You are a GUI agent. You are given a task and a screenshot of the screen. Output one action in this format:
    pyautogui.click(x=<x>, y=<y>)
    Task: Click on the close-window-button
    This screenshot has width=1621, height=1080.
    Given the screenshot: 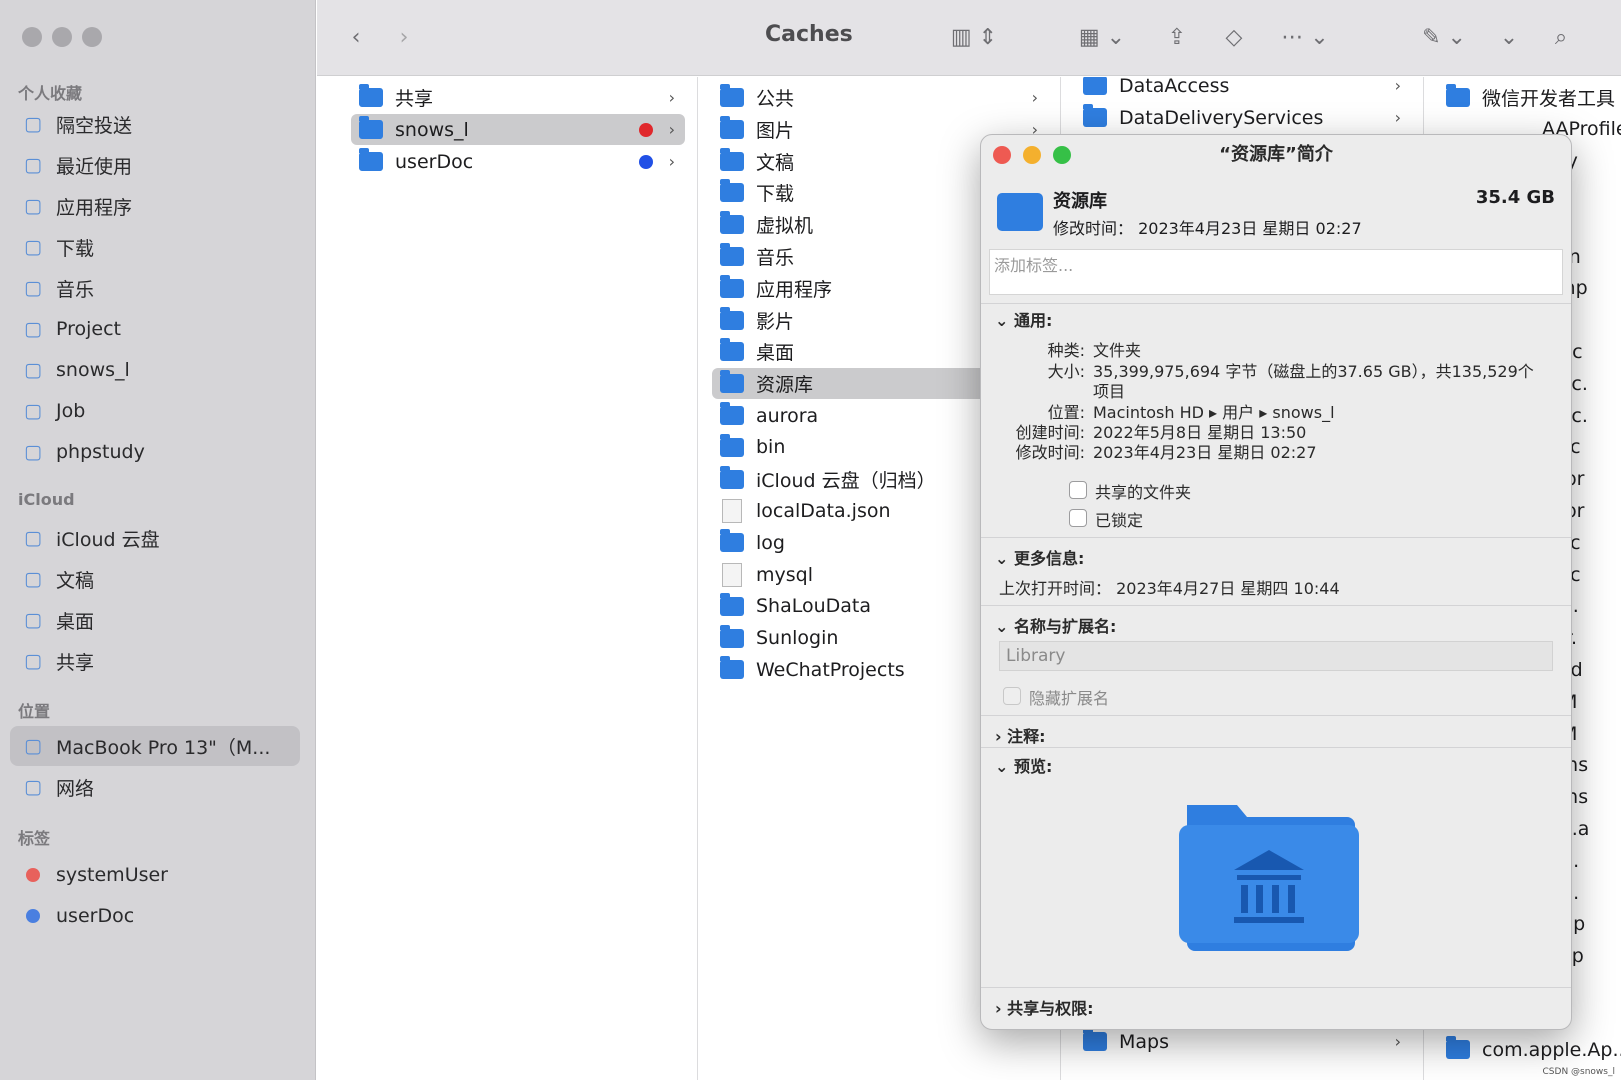 What is the action you would take?
    pyautogui.click(x=32, y=37)
    